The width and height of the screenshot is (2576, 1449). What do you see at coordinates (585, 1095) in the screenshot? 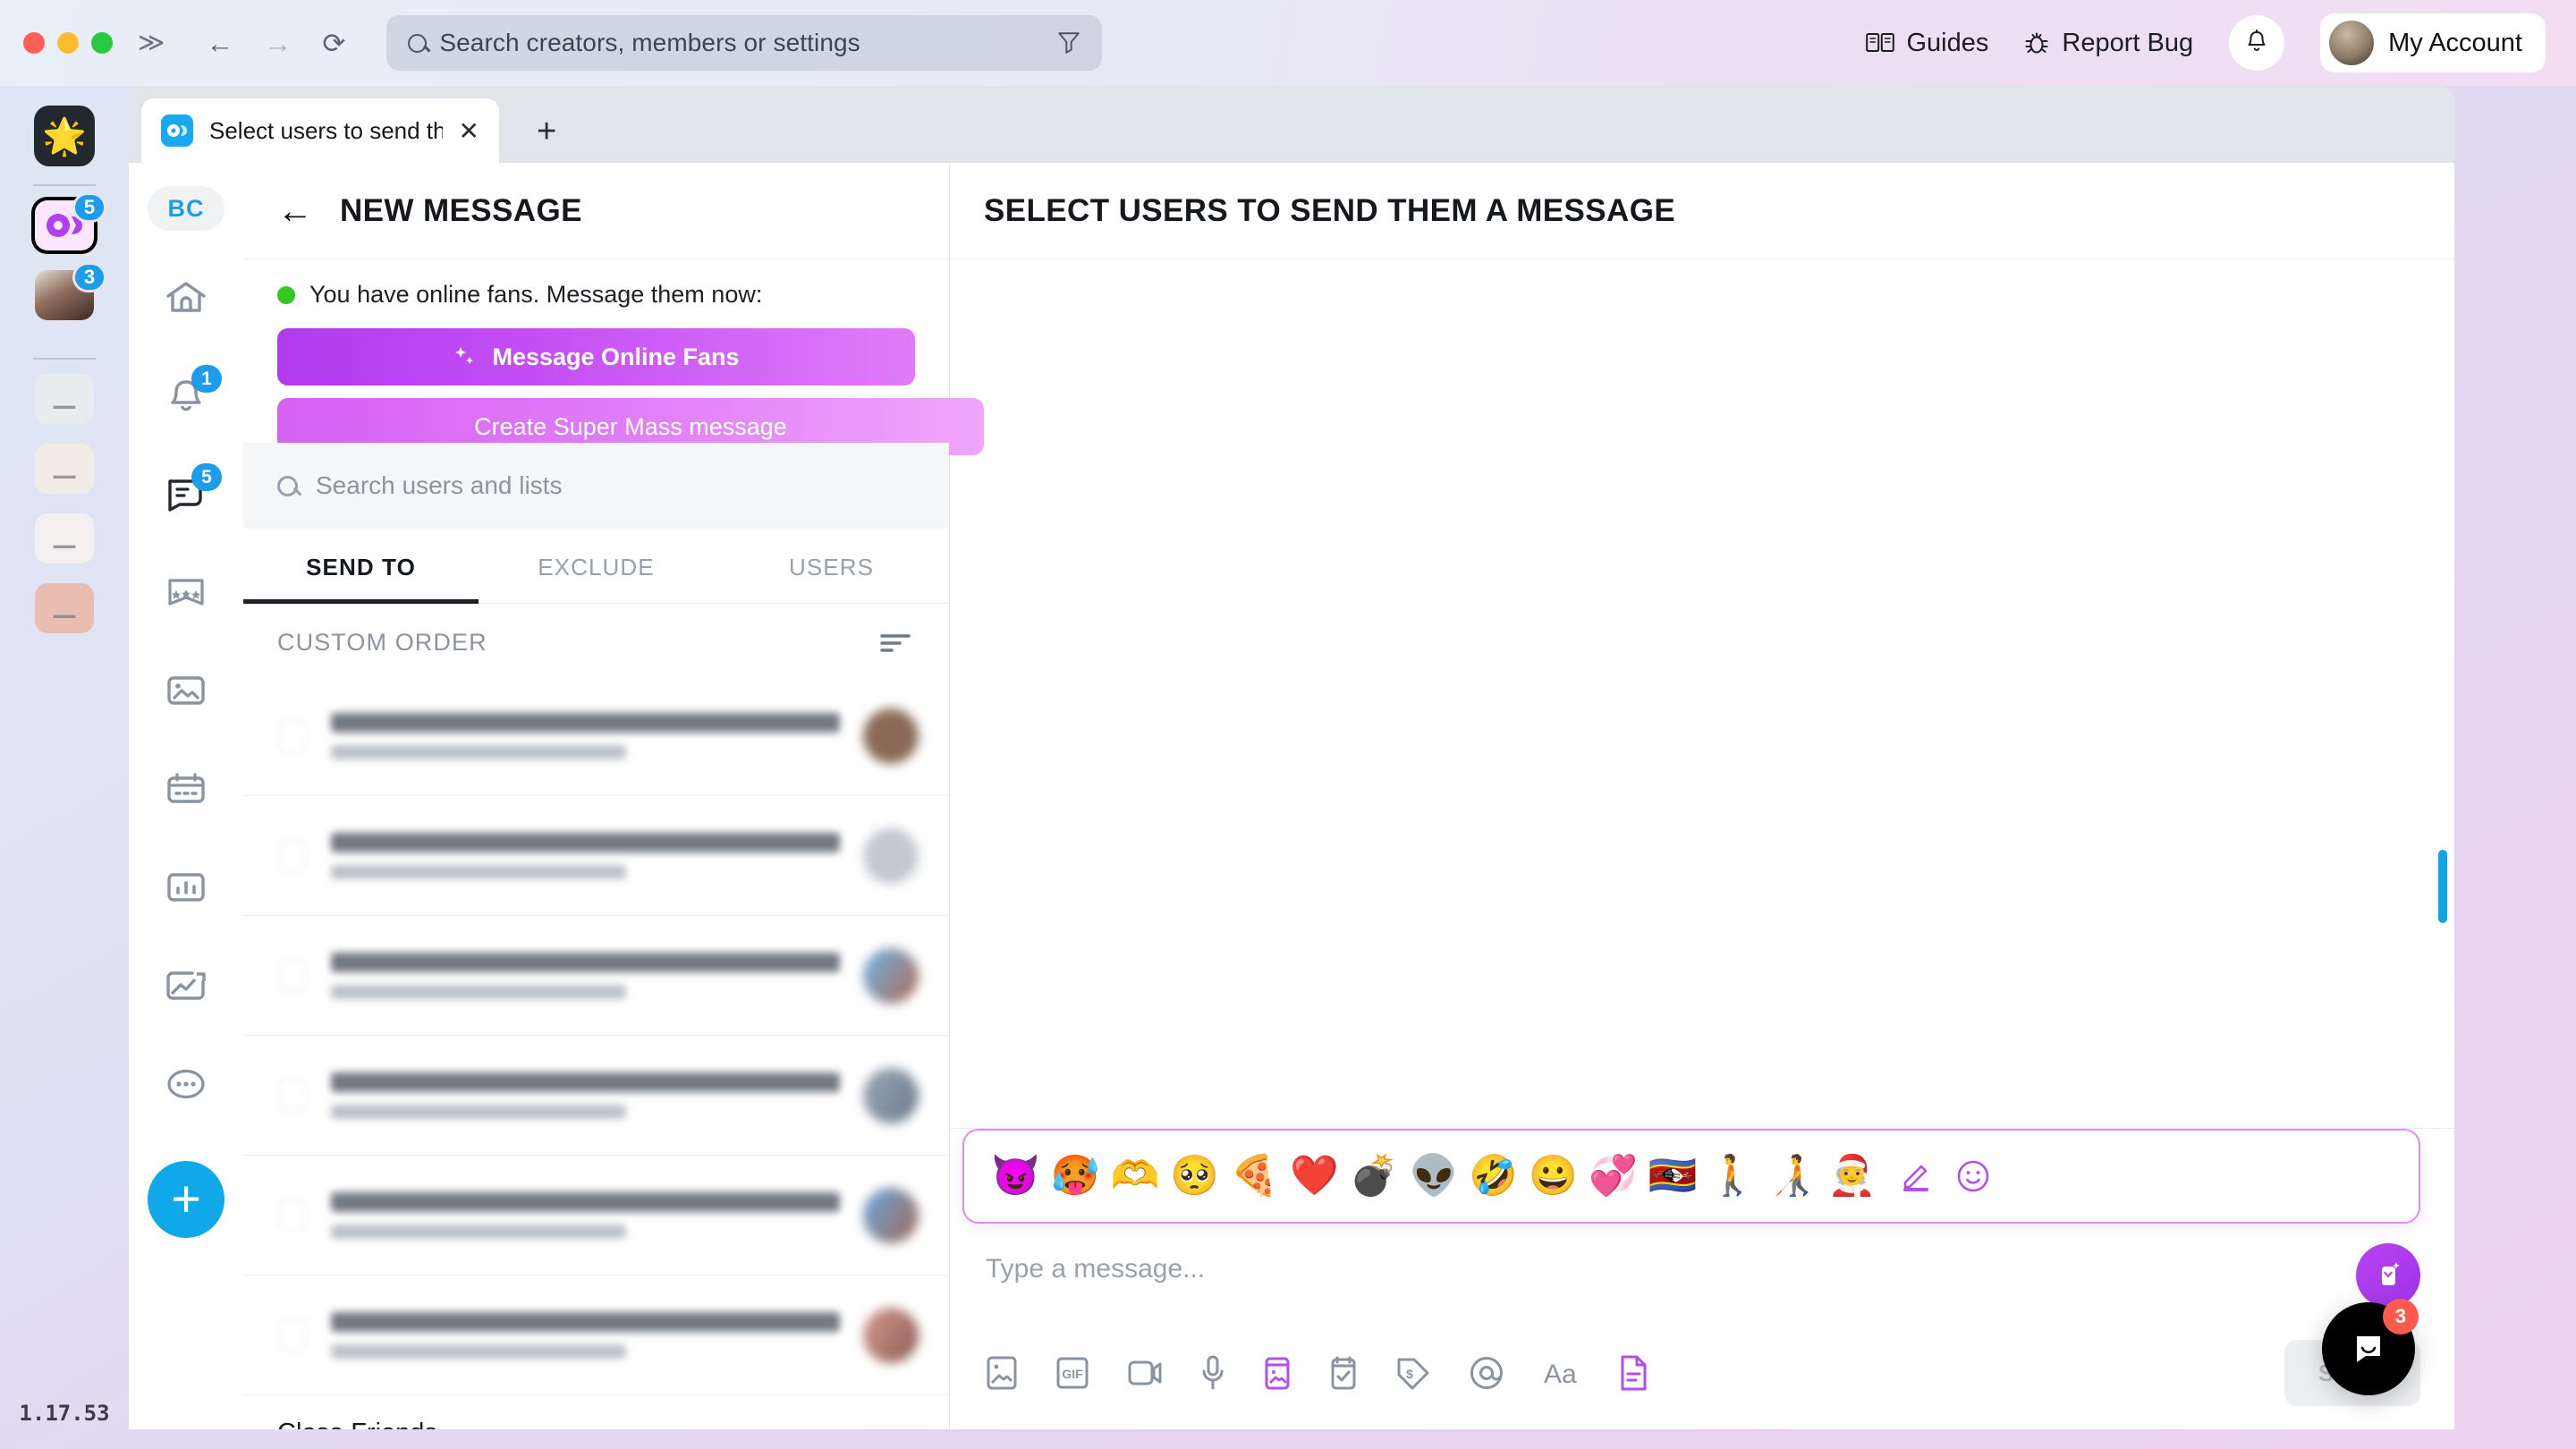
I see `row-text` at bounding box center [585, 1095].